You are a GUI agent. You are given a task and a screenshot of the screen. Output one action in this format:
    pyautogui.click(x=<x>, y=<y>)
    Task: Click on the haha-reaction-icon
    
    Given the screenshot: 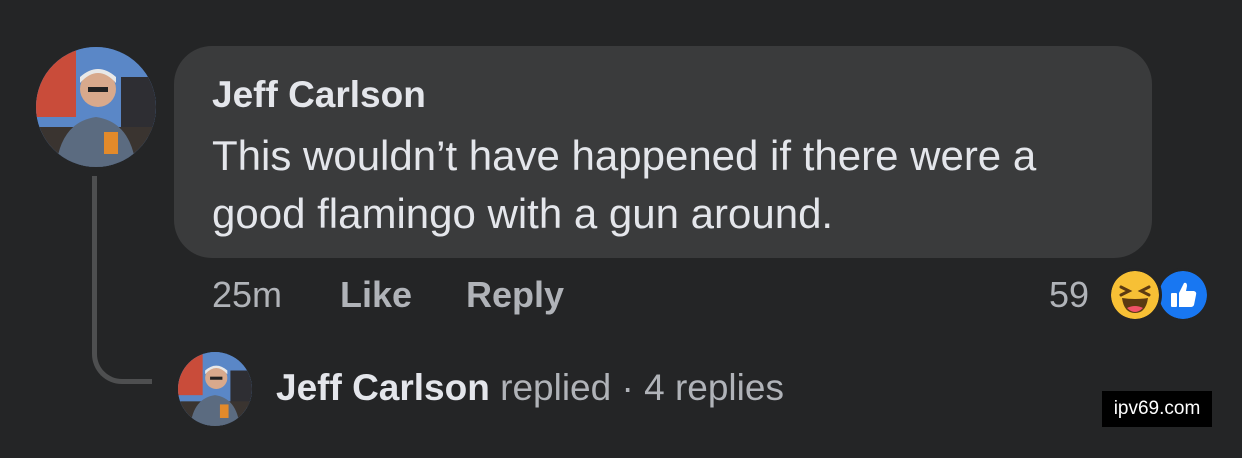 What is the action you would take?
    pyautogui.click(x=1135, y=295)
    